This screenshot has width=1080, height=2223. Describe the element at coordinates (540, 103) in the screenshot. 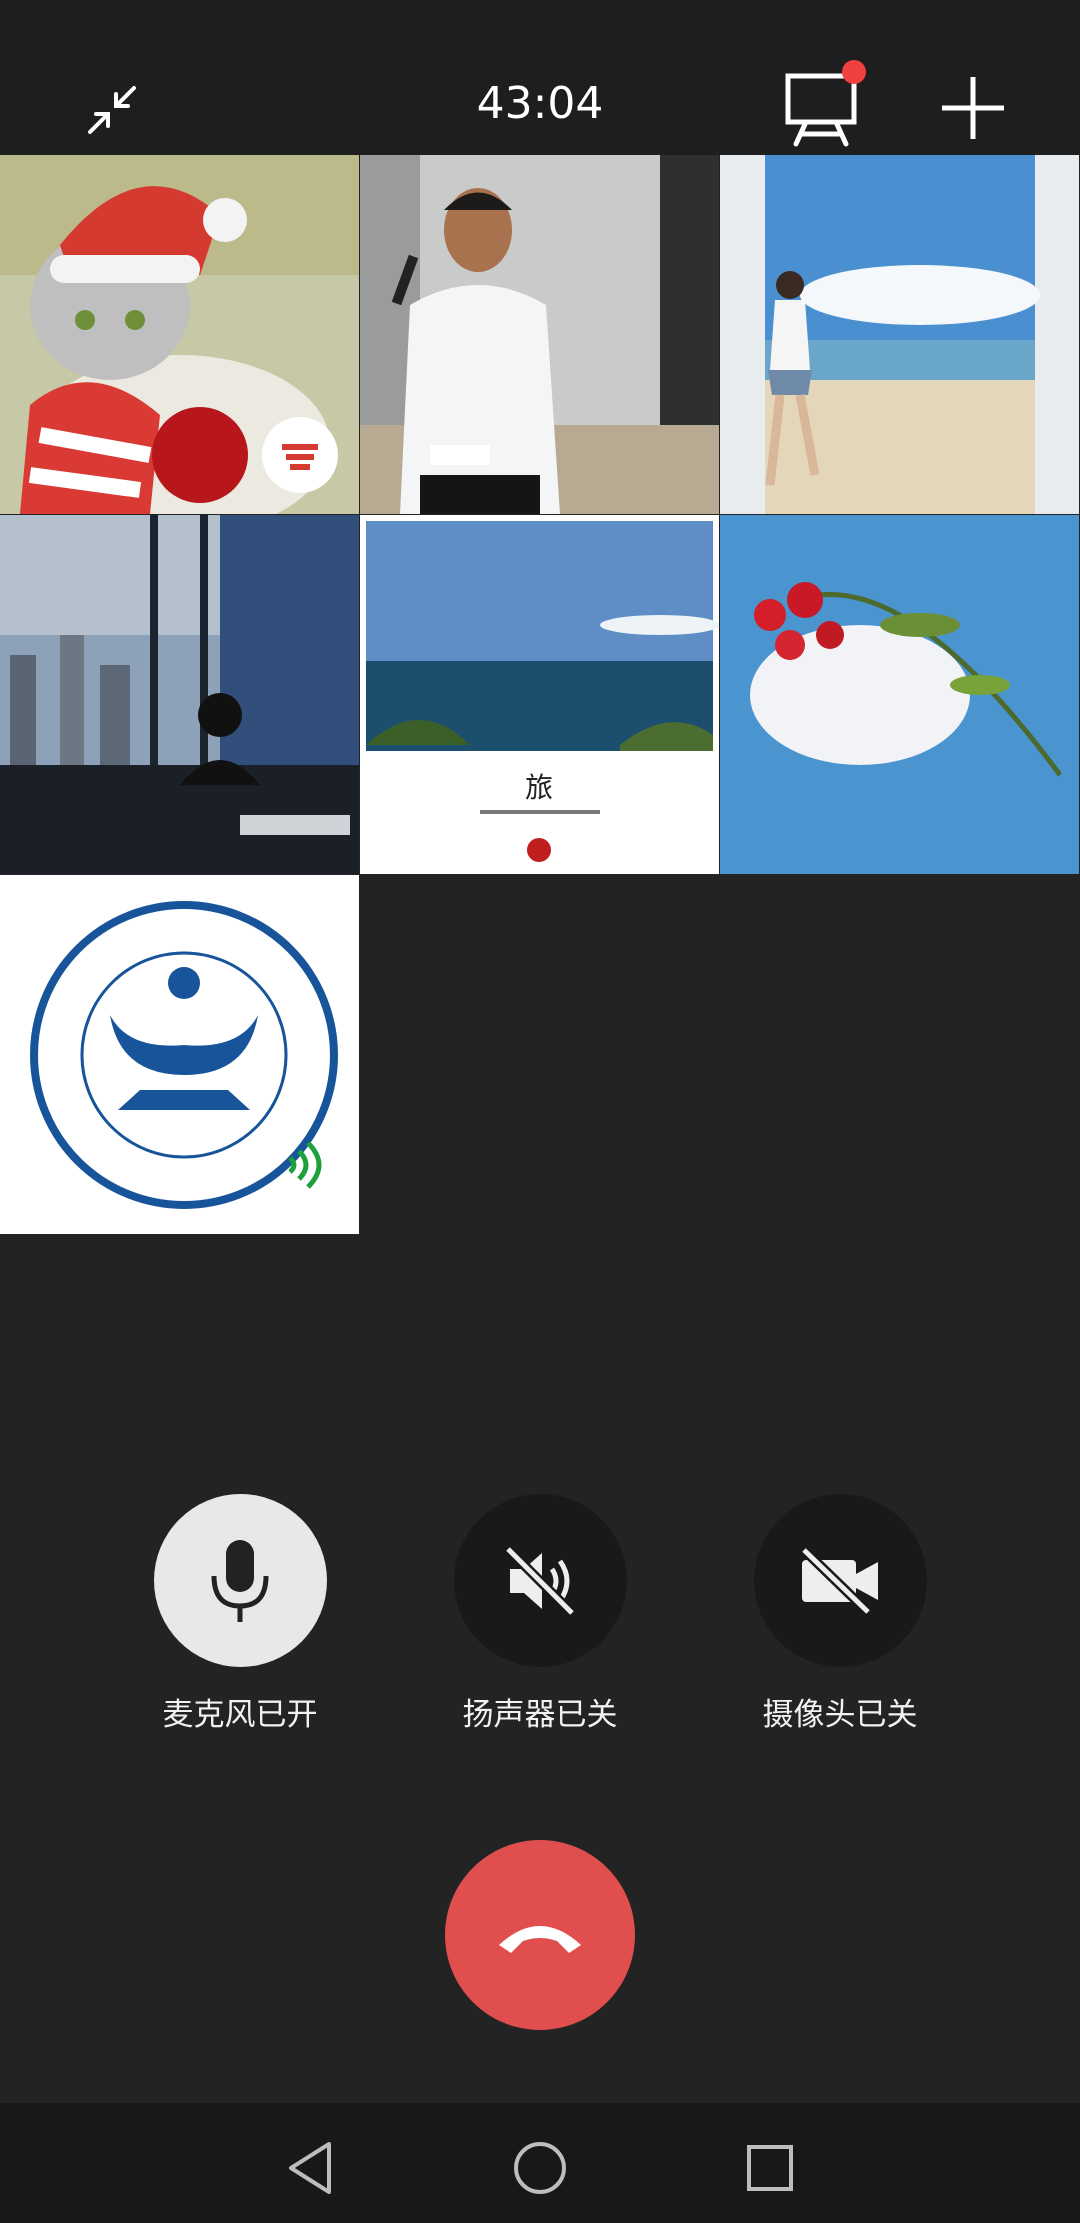

I see `call-duration: 43:04` at that location.